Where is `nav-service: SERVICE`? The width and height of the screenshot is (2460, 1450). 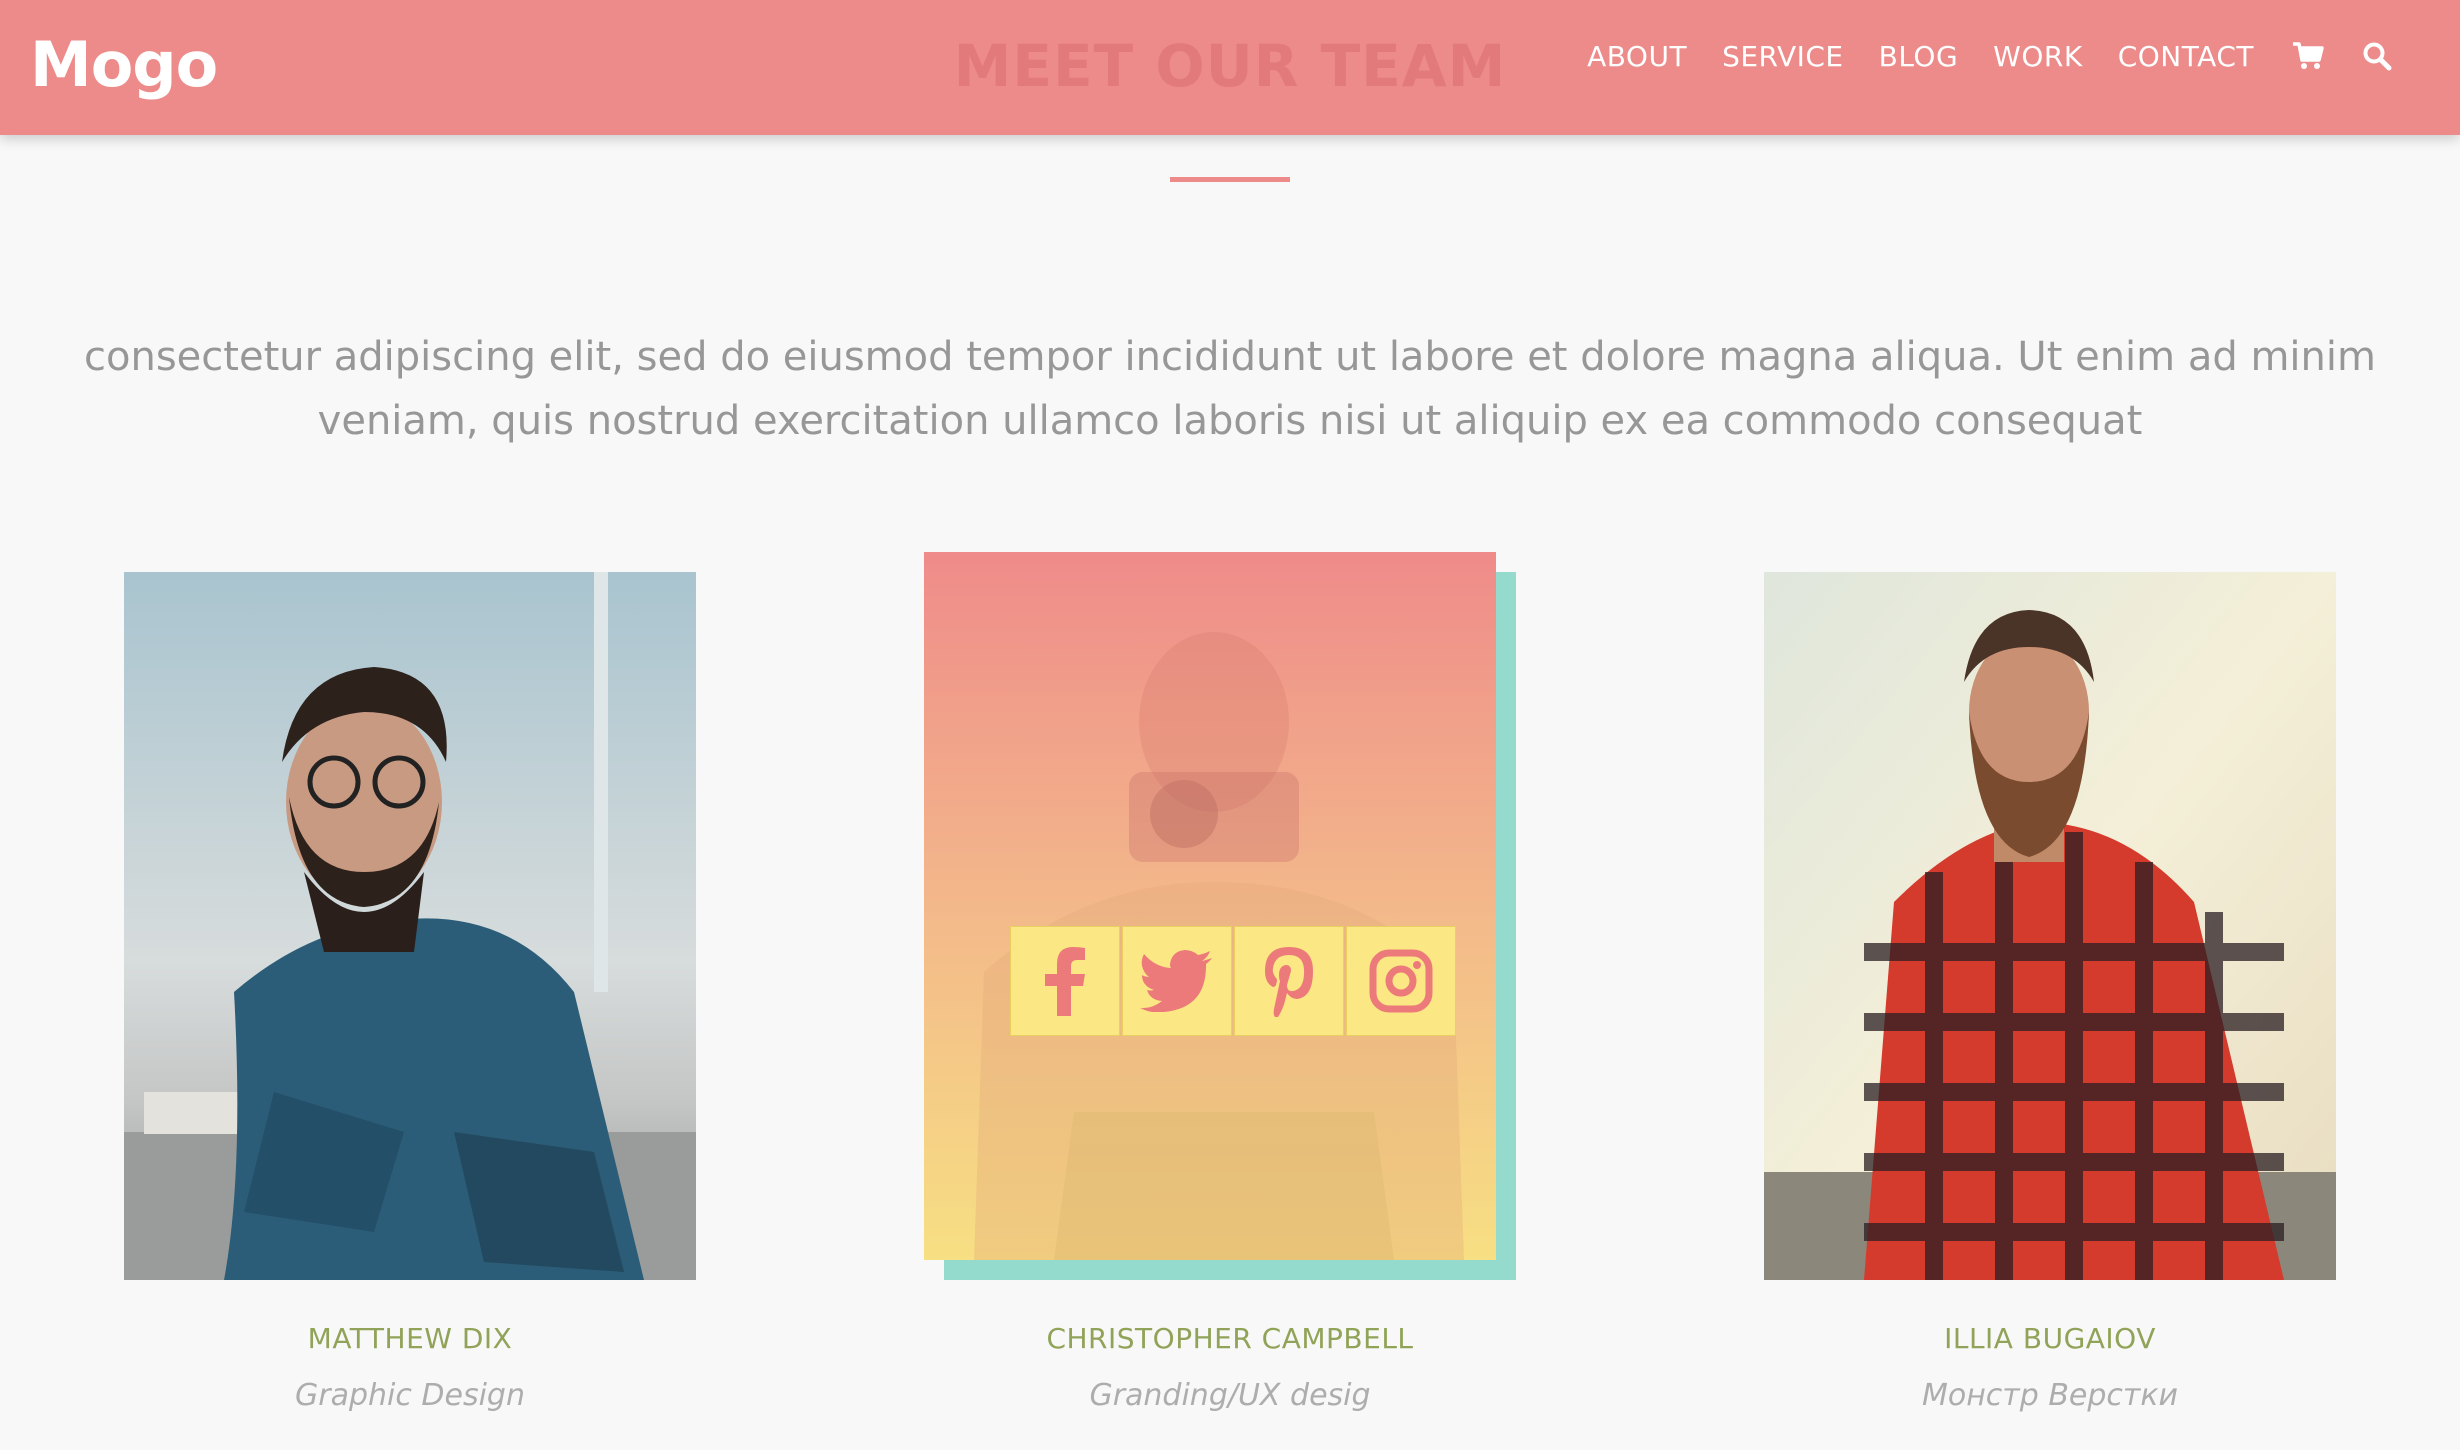
nav-service: SERVICE is located at coordinates (1783, 56).